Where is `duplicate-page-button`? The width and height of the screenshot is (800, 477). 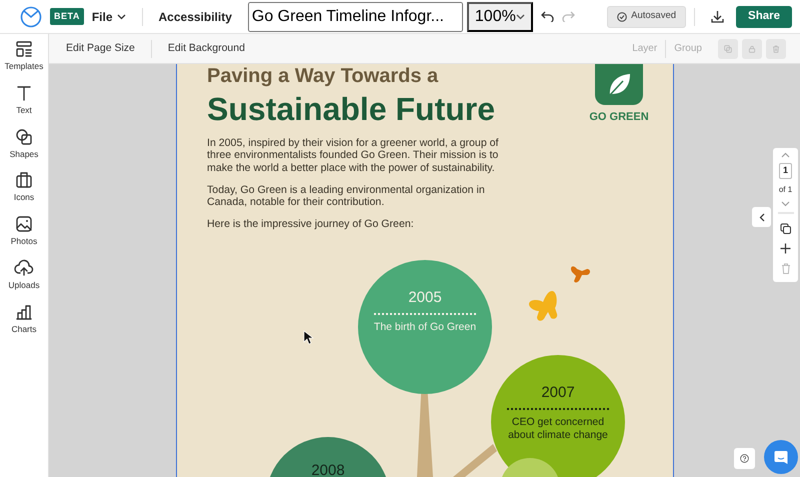
duplicate-page-button is located at coordinates (785, 228).